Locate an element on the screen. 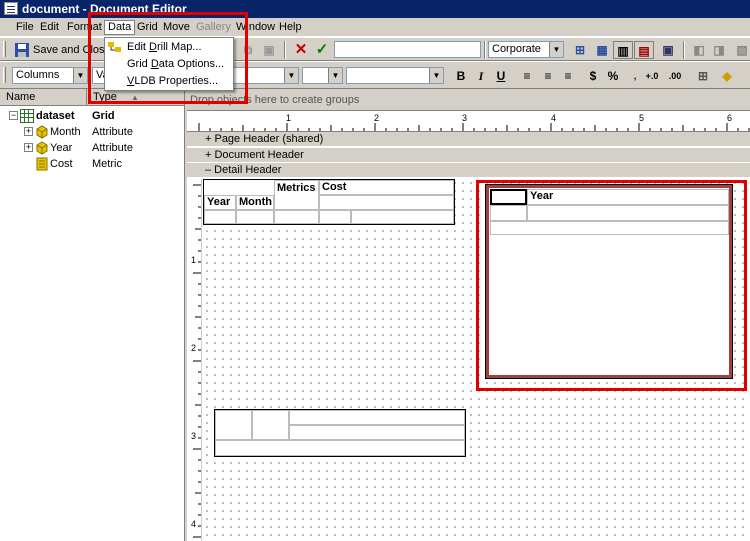  style-select-value: Corporate is located at coordinates (516, 49).